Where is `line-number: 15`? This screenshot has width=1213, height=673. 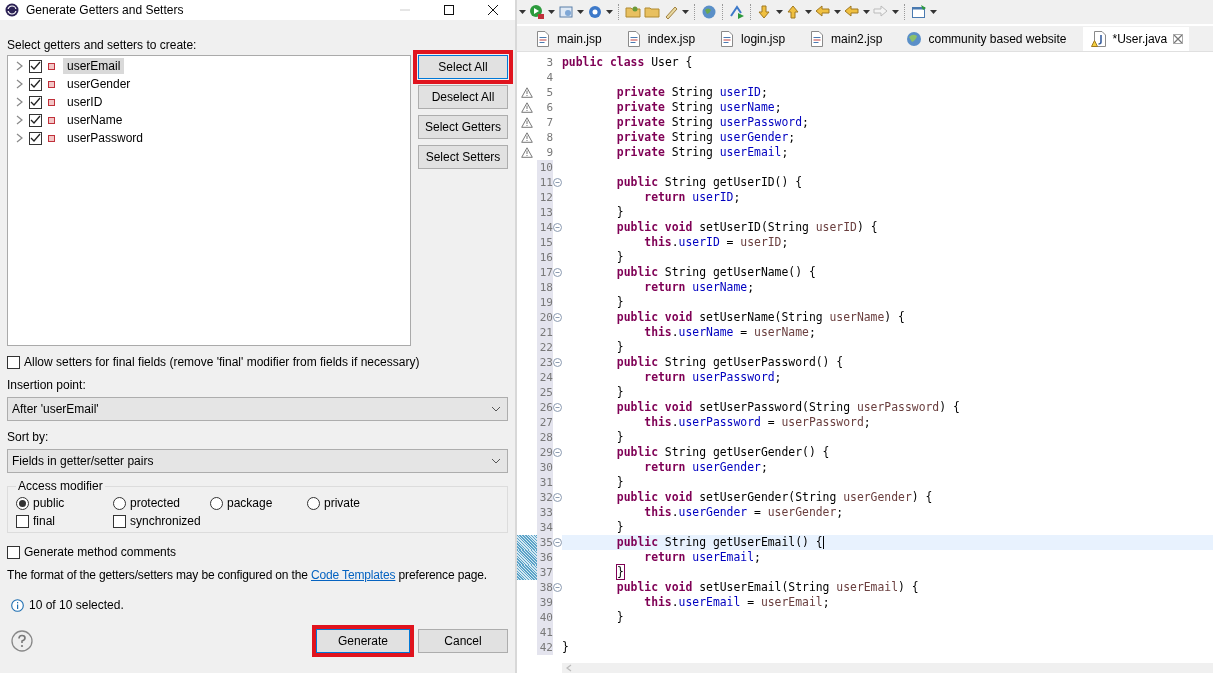
line-number: 15 is located at coordinates (545, 242).